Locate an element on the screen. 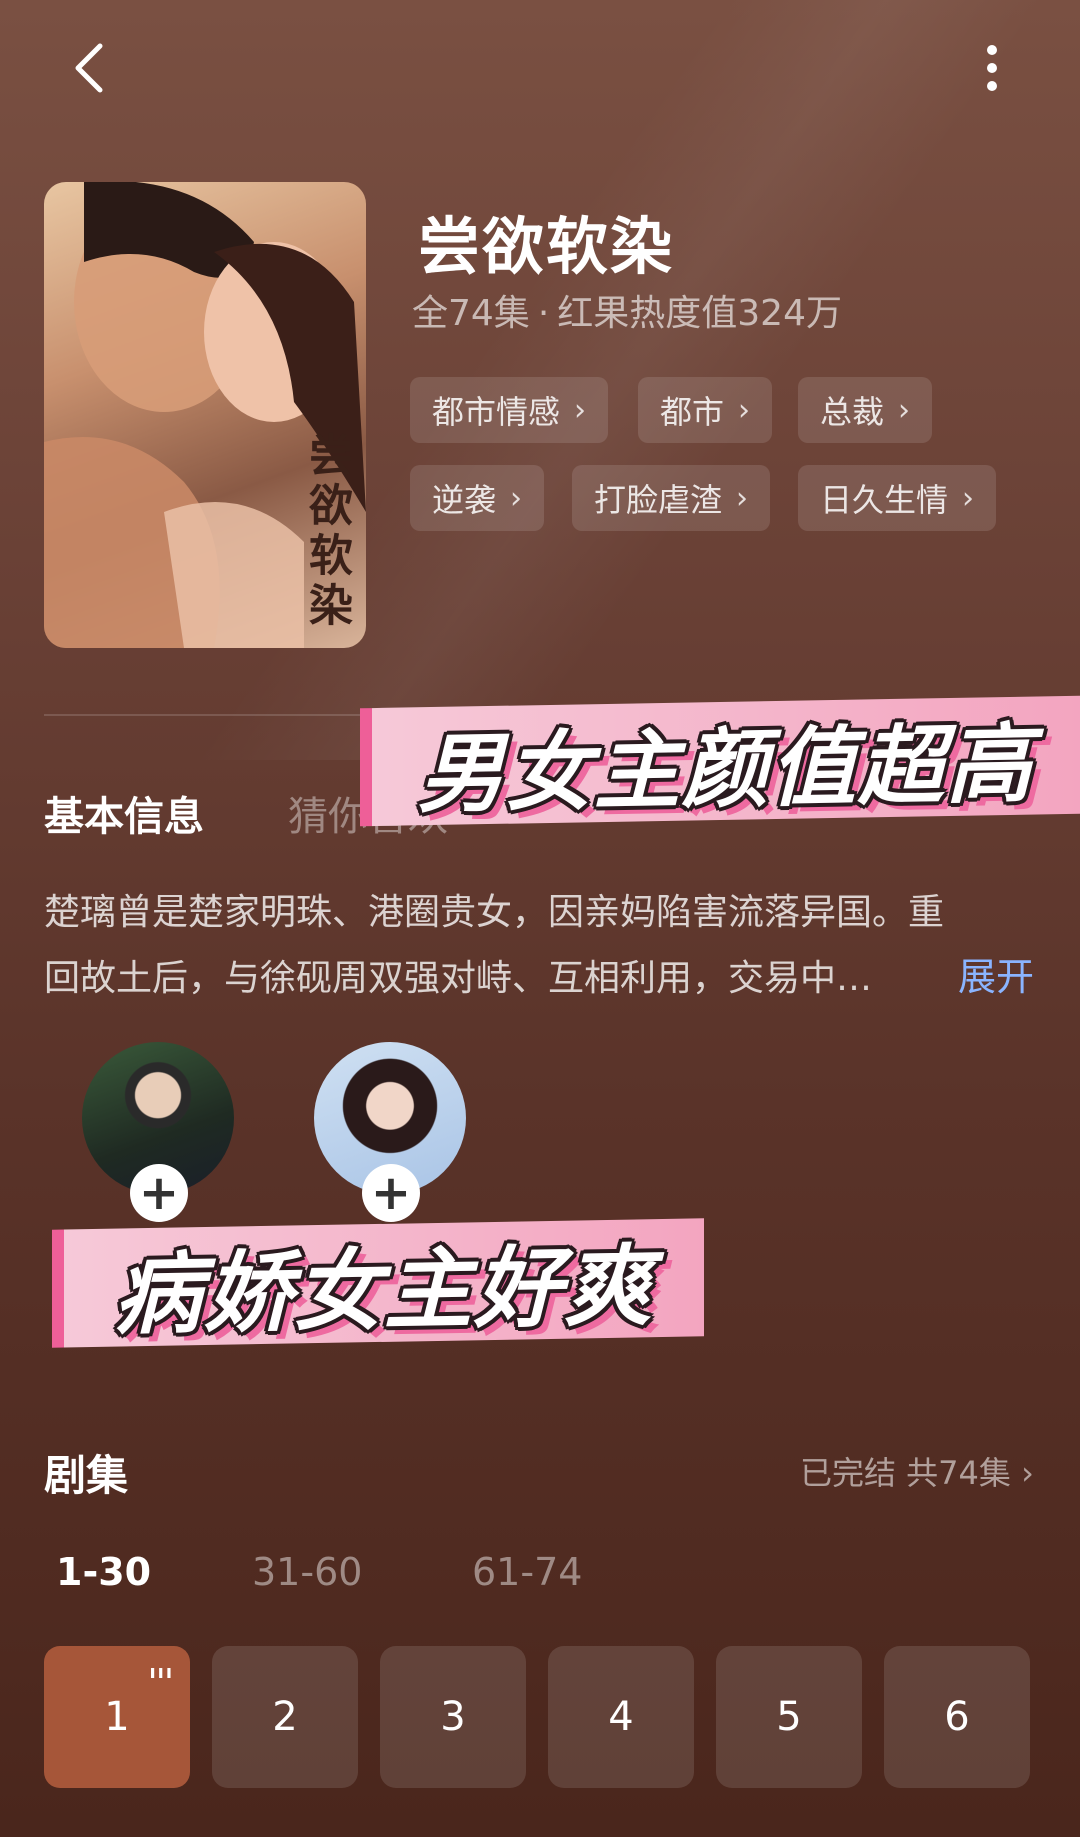 The image size is (1080, 1837). episode-number: 1 is located at coordinates (117, 1717).